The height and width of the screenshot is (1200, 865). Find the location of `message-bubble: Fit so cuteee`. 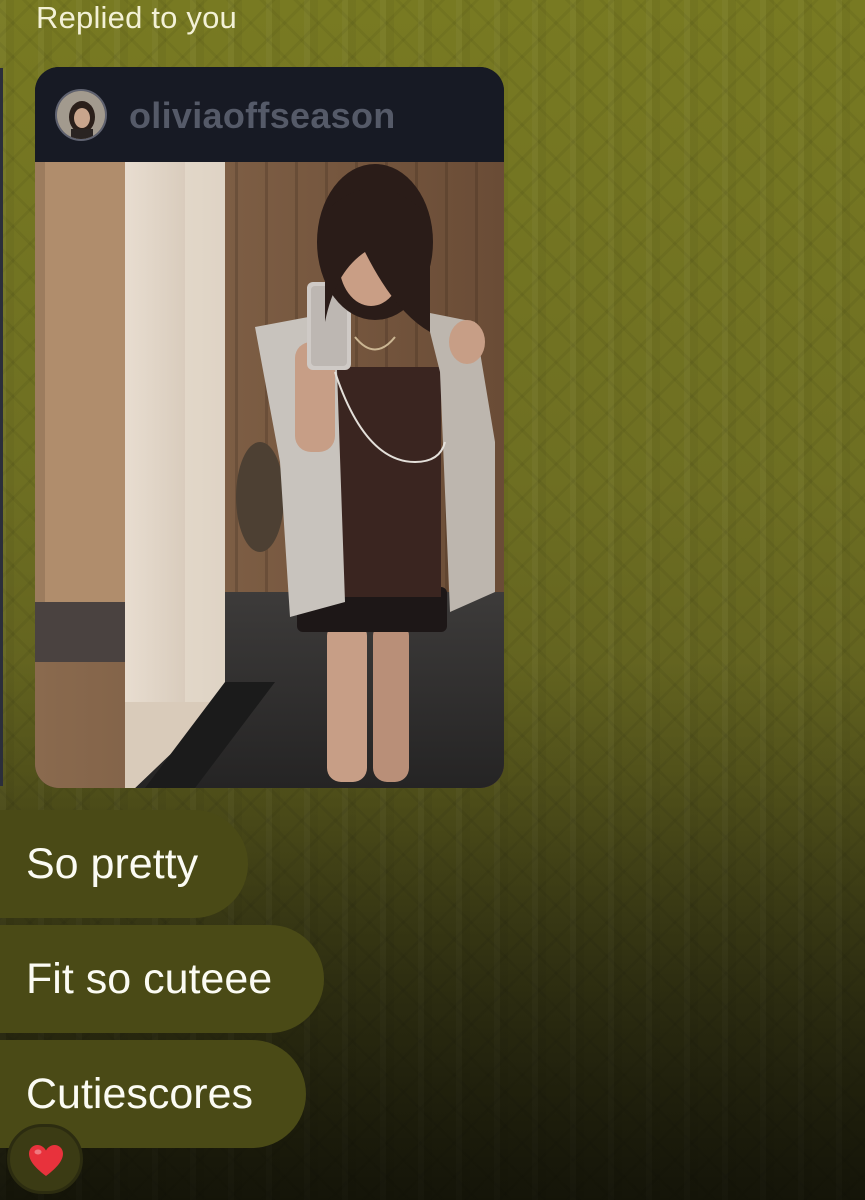

message-bubble: Fit so cuteee is located at coordinates (162, 979).